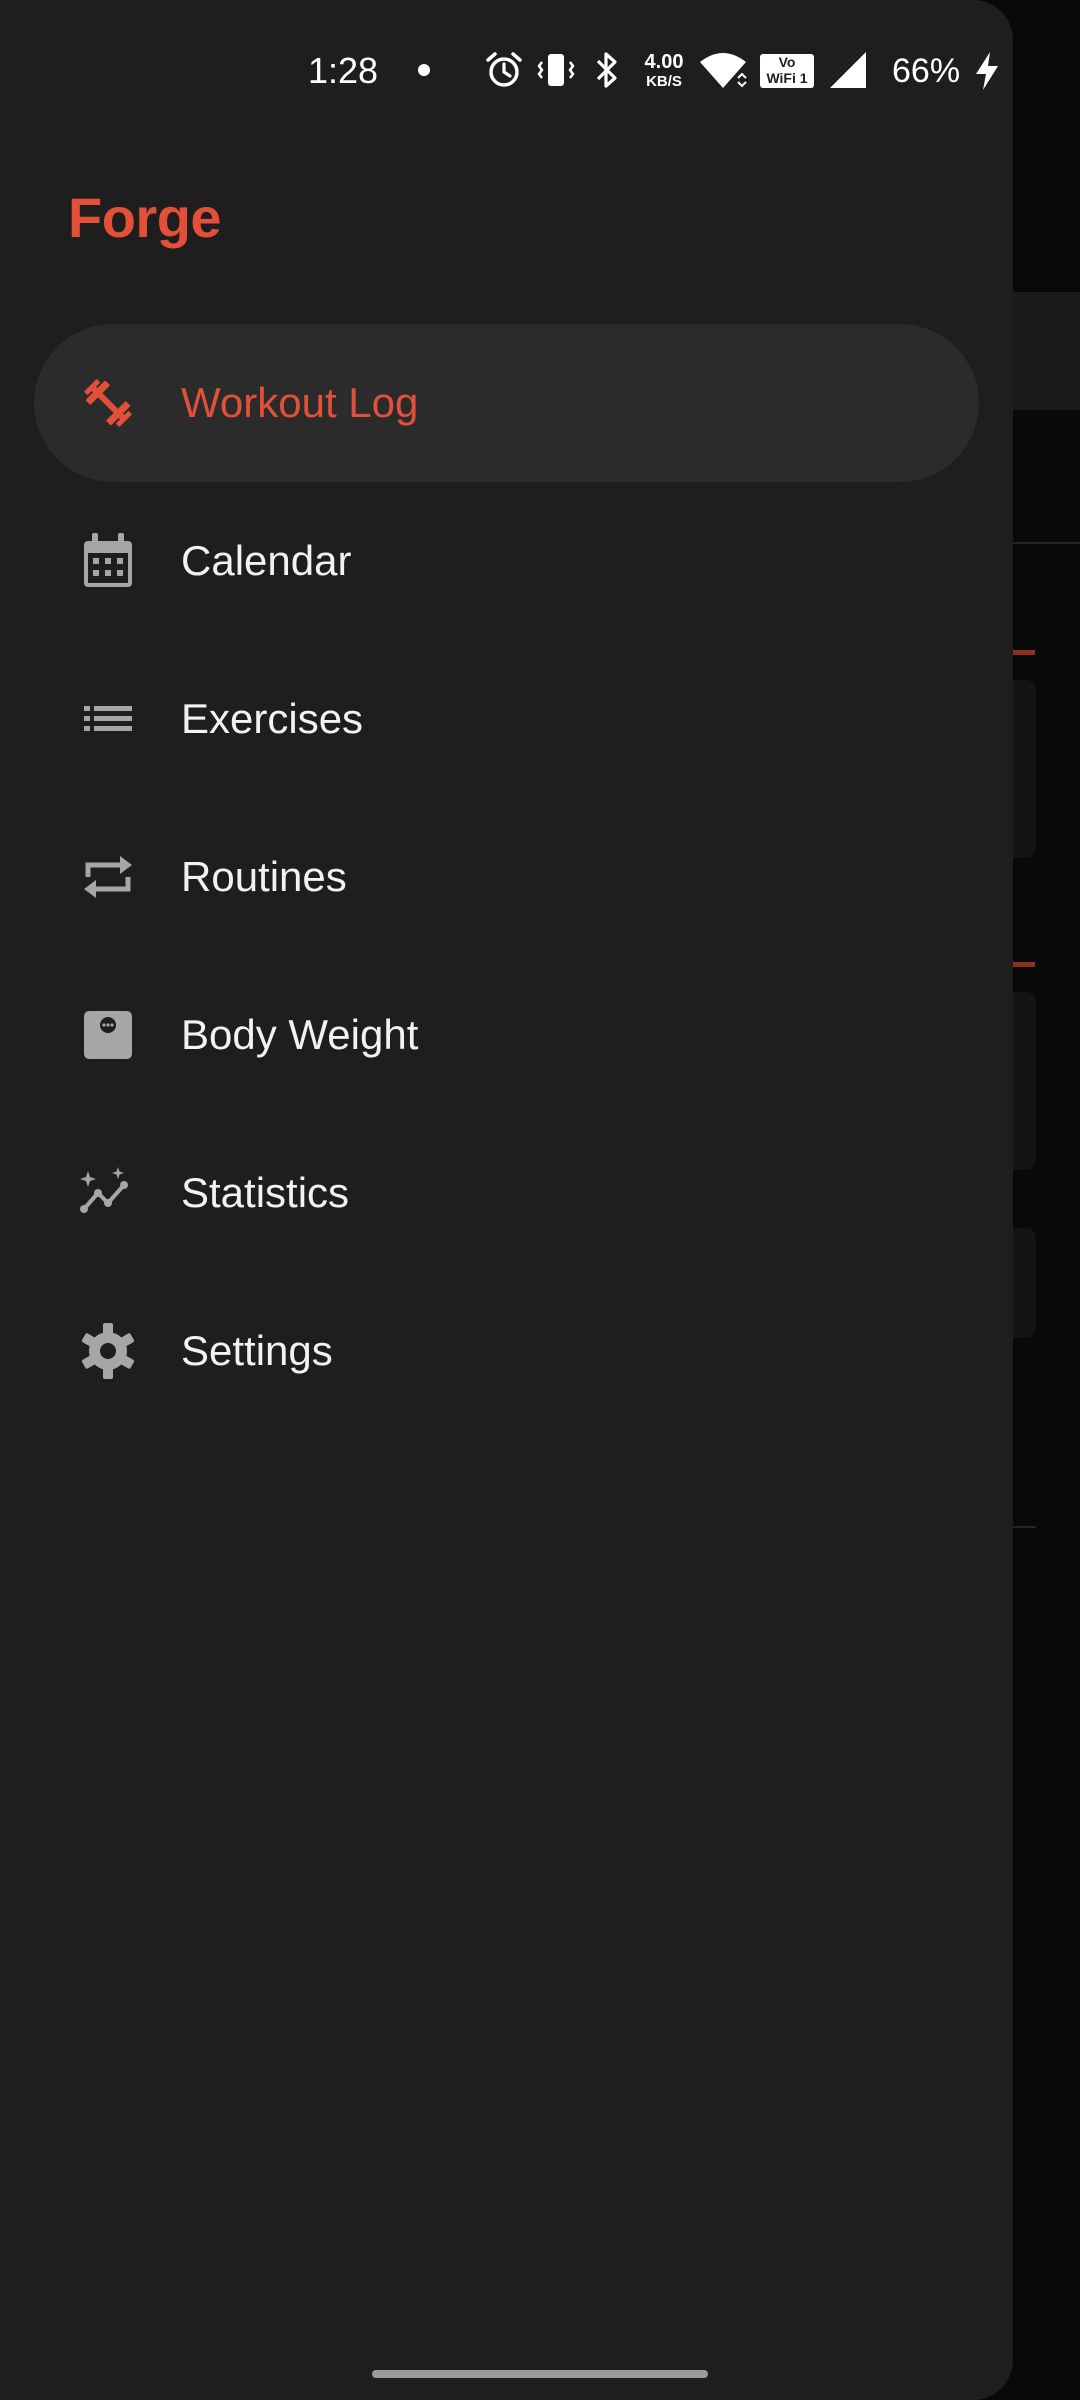  What do you see at coordinates (145, 217) in the screenshot?
I see `app-title: Forge` at bounding box center [145, 217].